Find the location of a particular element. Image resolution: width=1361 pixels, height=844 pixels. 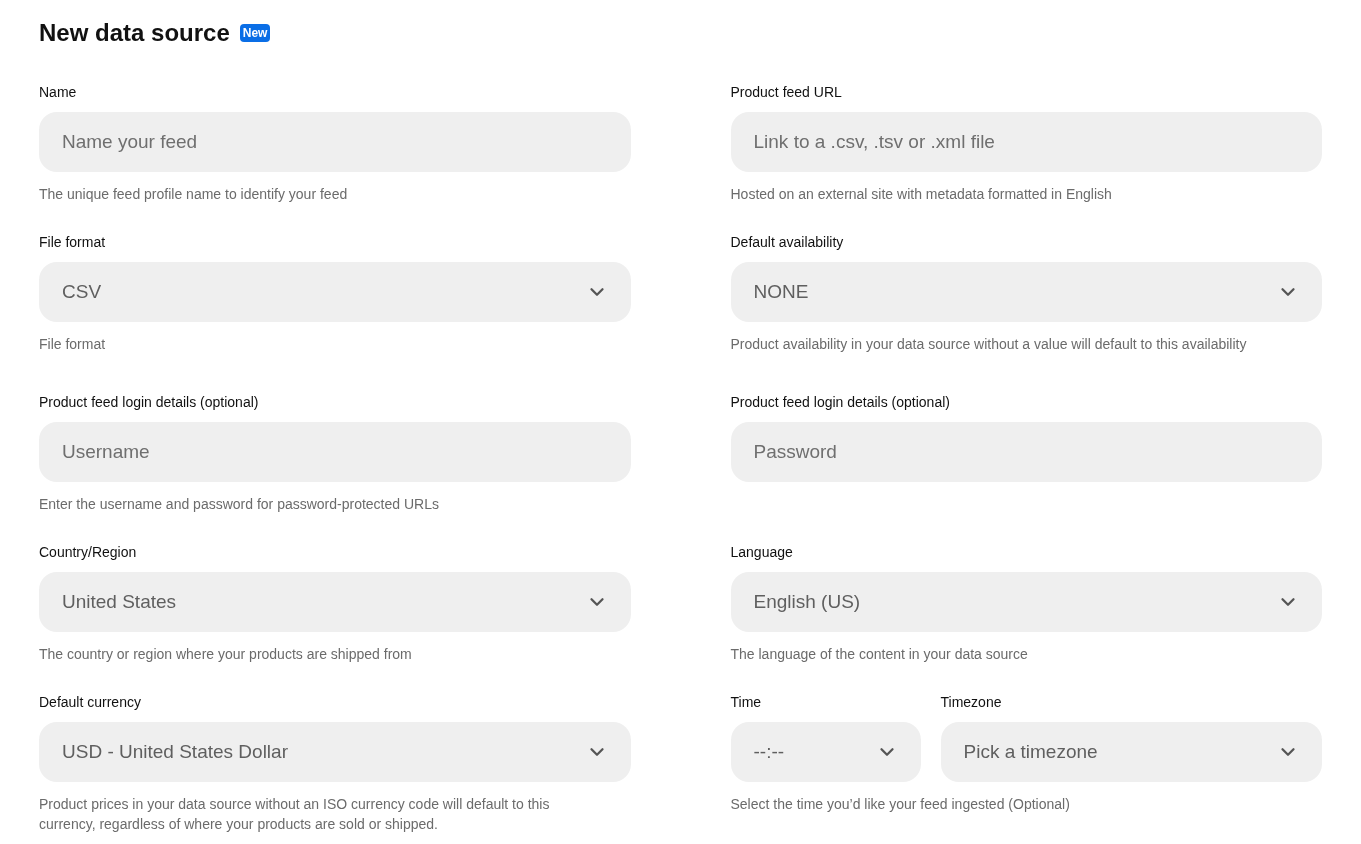

field-label: Time is located at coordinates (746, 702).